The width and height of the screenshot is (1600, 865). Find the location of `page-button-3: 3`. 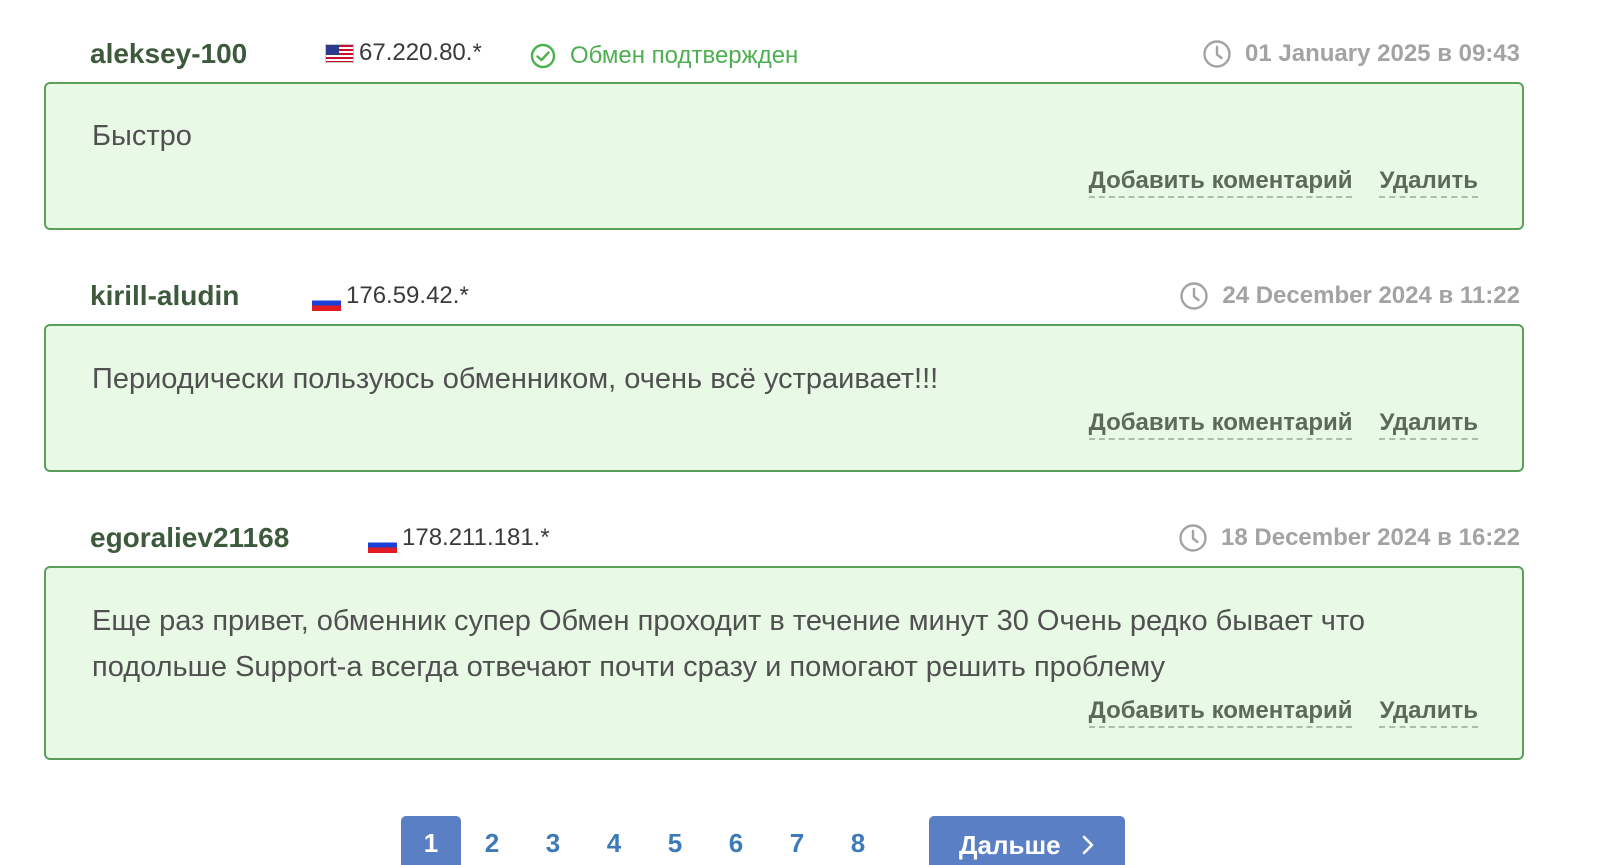

page-button-3: 3 is located at coordinates (553, 840).